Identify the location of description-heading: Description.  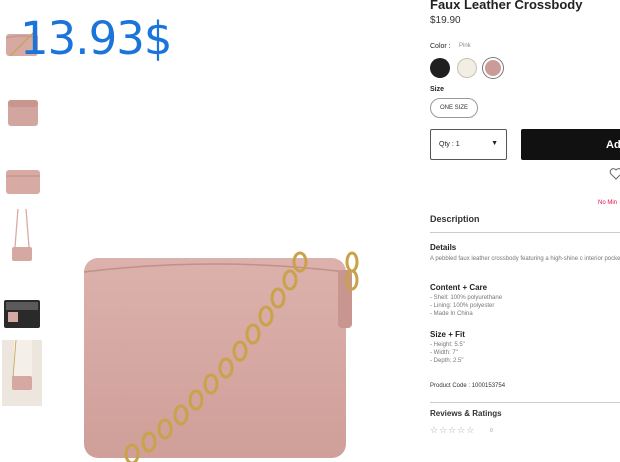
(455, 219).